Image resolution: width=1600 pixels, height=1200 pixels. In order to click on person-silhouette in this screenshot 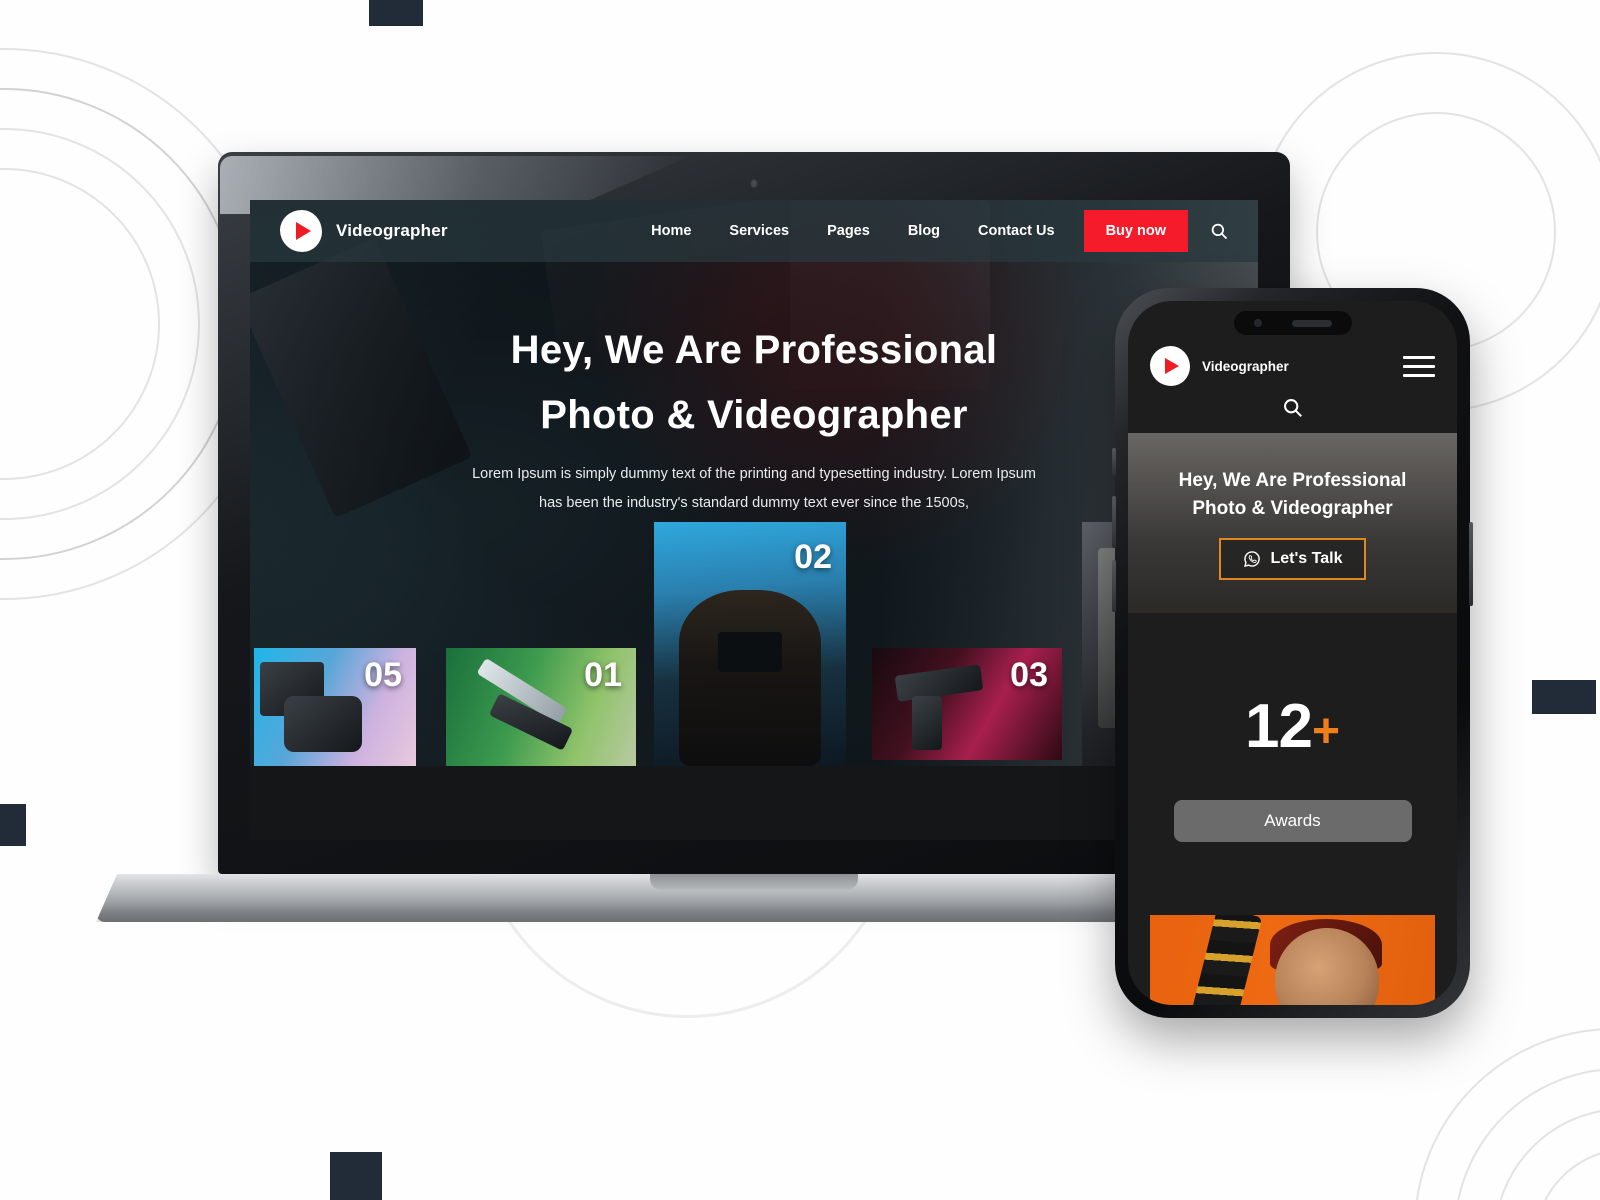, I will do `click(750, 678)`.